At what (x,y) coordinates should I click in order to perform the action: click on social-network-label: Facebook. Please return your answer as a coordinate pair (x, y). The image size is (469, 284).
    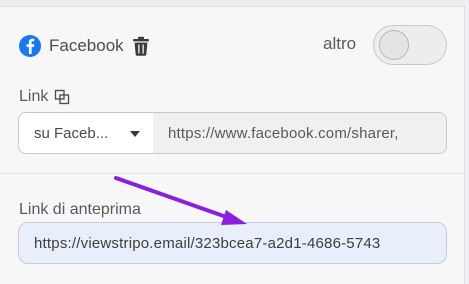
    Looking at the image, I should click on (86, 45).